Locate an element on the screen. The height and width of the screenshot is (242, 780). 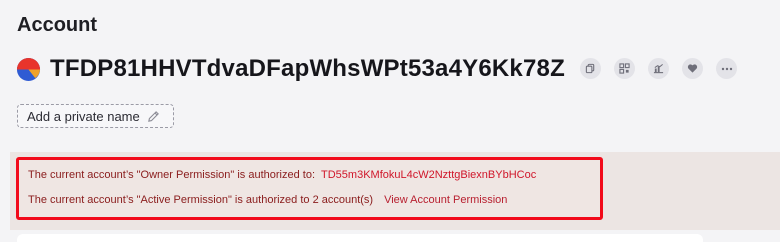
page-title: Account is located at coordinates (57, 25).